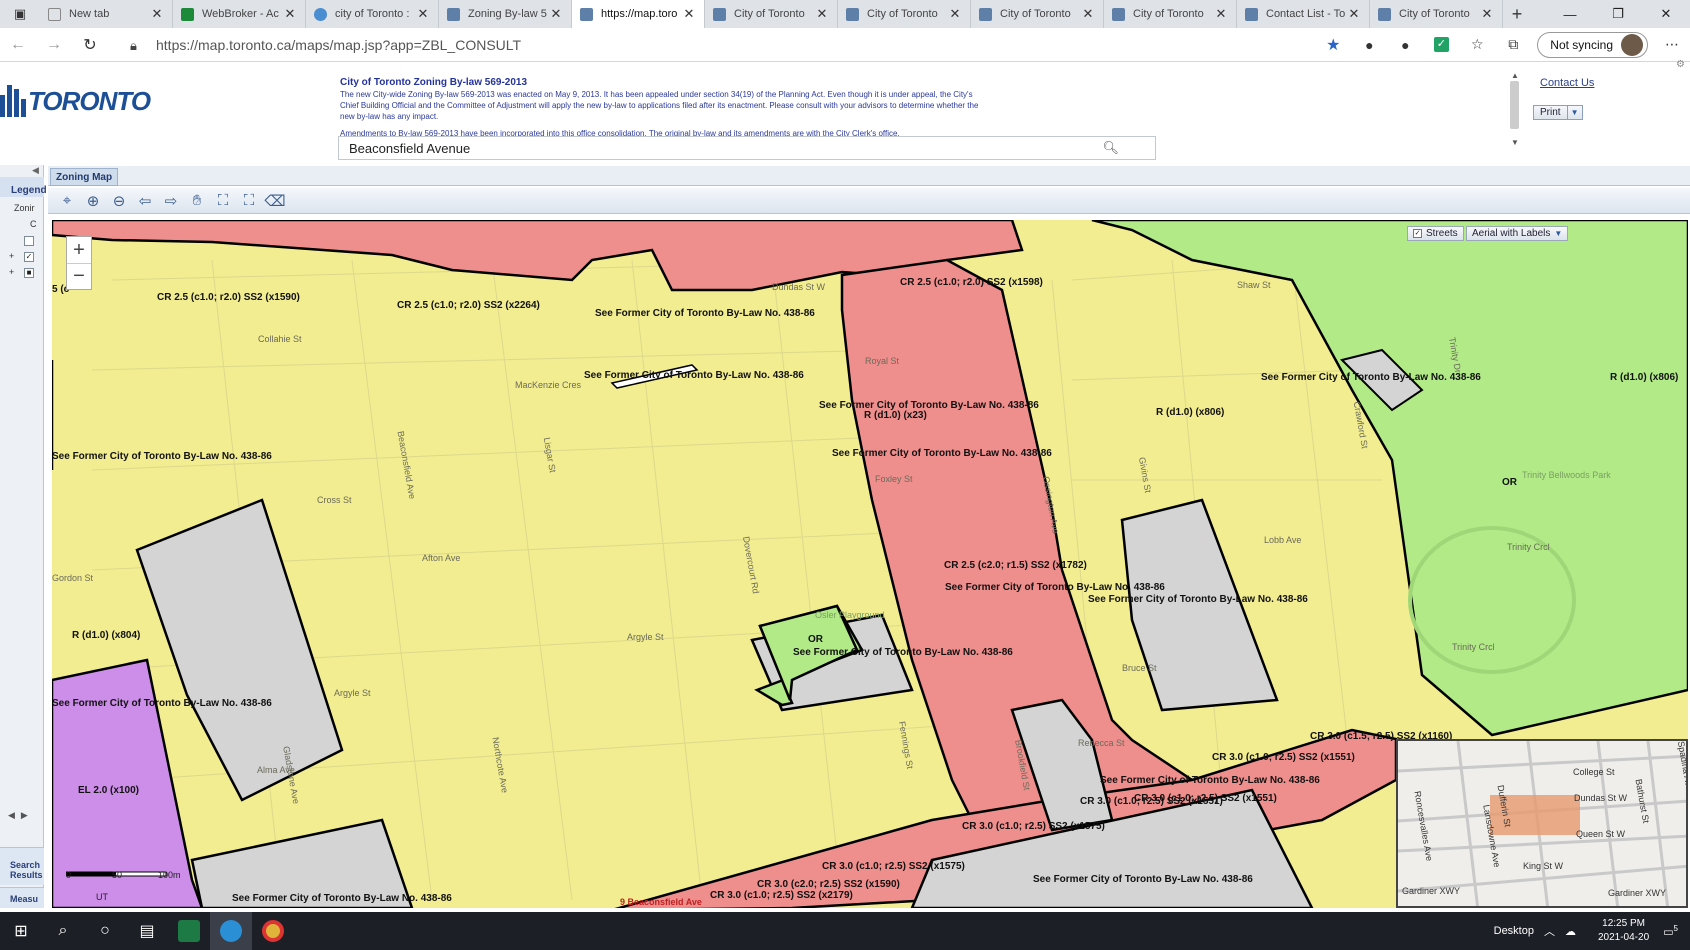 The height and width of the screenshot is (950, 1690). What do you see at coordinates (67, 201) in the screenshot?
I see `zoom-full-extent-icon: ⌖` at bounding box center [67, 201].